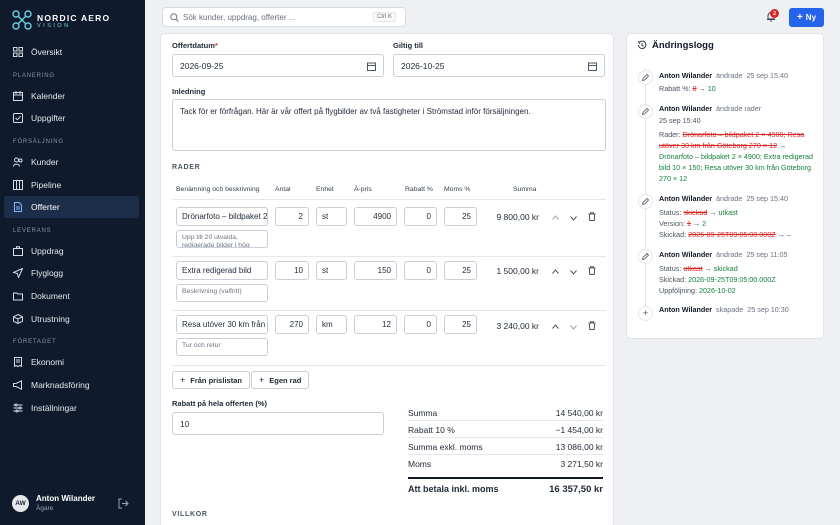  What do you see at coordinates (50, 296) in the screenshot?
I see `nav-label: Dokument` at bounding box center [50, 296].